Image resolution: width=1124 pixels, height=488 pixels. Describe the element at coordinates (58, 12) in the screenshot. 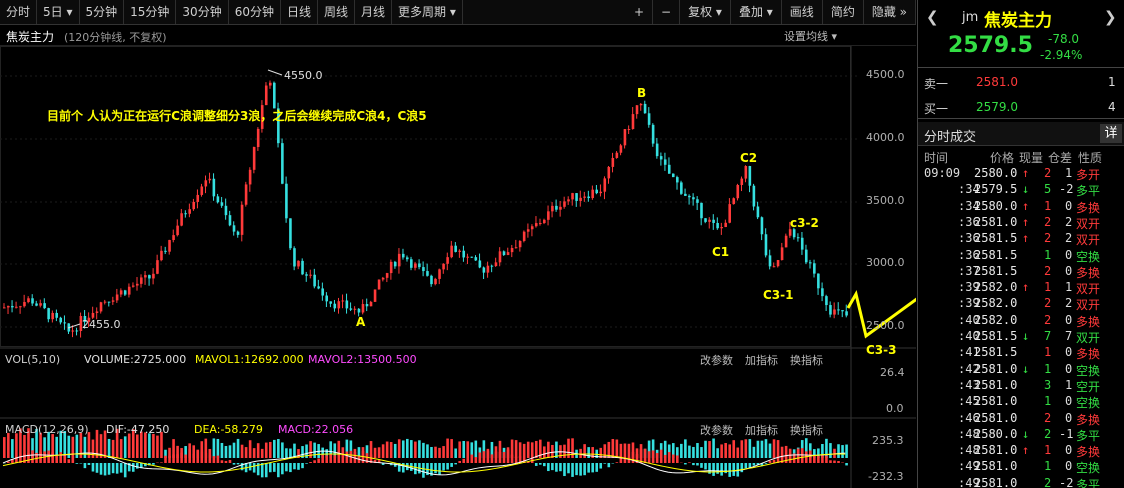

I see `period-tab-1: 5日 ▾` at that location.